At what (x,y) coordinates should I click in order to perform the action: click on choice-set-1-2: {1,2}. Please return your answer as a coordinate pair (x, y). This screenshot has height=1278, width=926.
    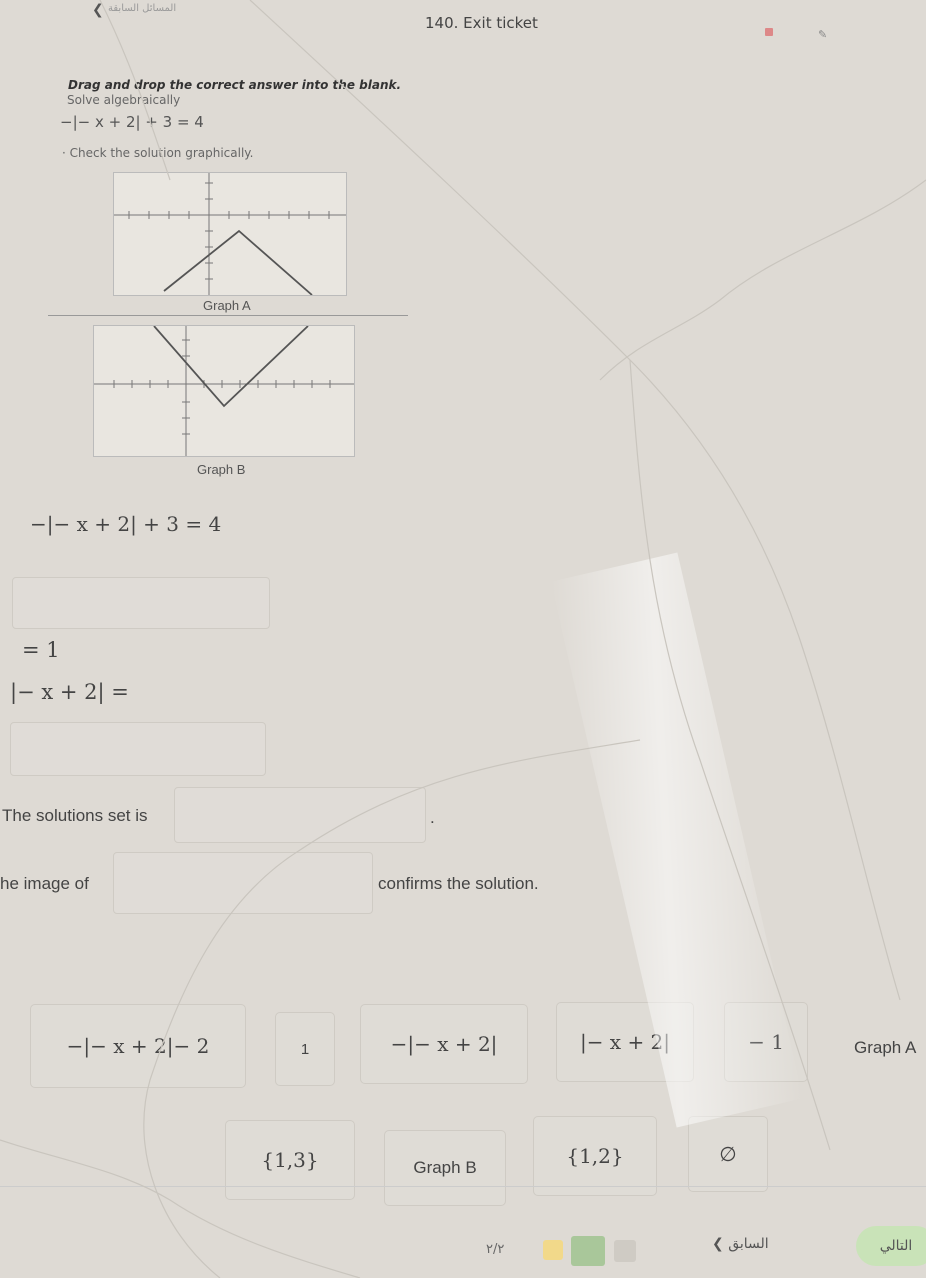
    Looking at the image, I should click on (595, 1156).